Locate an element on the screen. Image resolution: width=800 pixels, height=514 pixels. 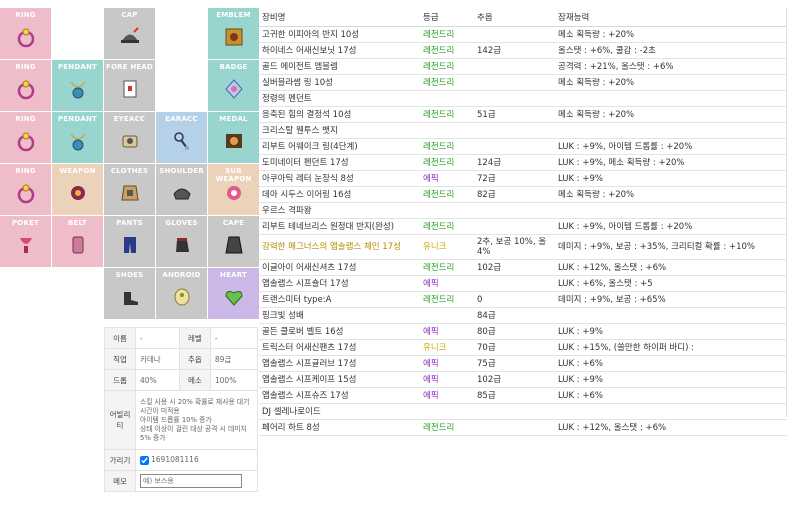
item-name: 골드 에이전트 엠블렘 is located at coordinates (339, 66).